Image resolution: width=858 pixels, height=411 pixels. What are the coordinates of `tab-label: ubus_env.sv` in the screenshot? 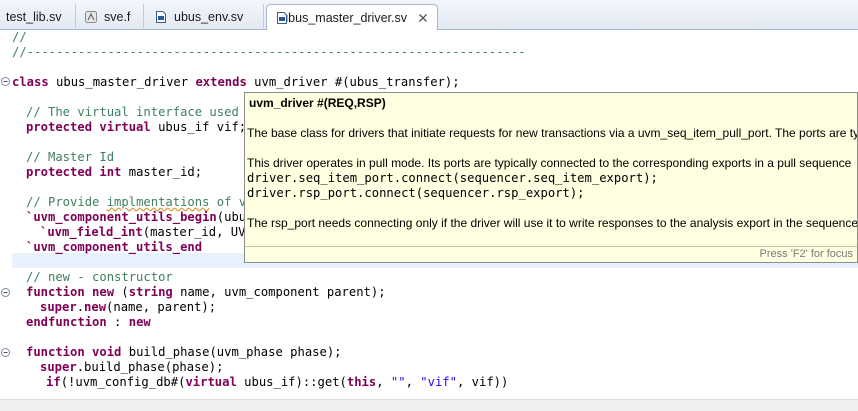 It's located at (209, 17).